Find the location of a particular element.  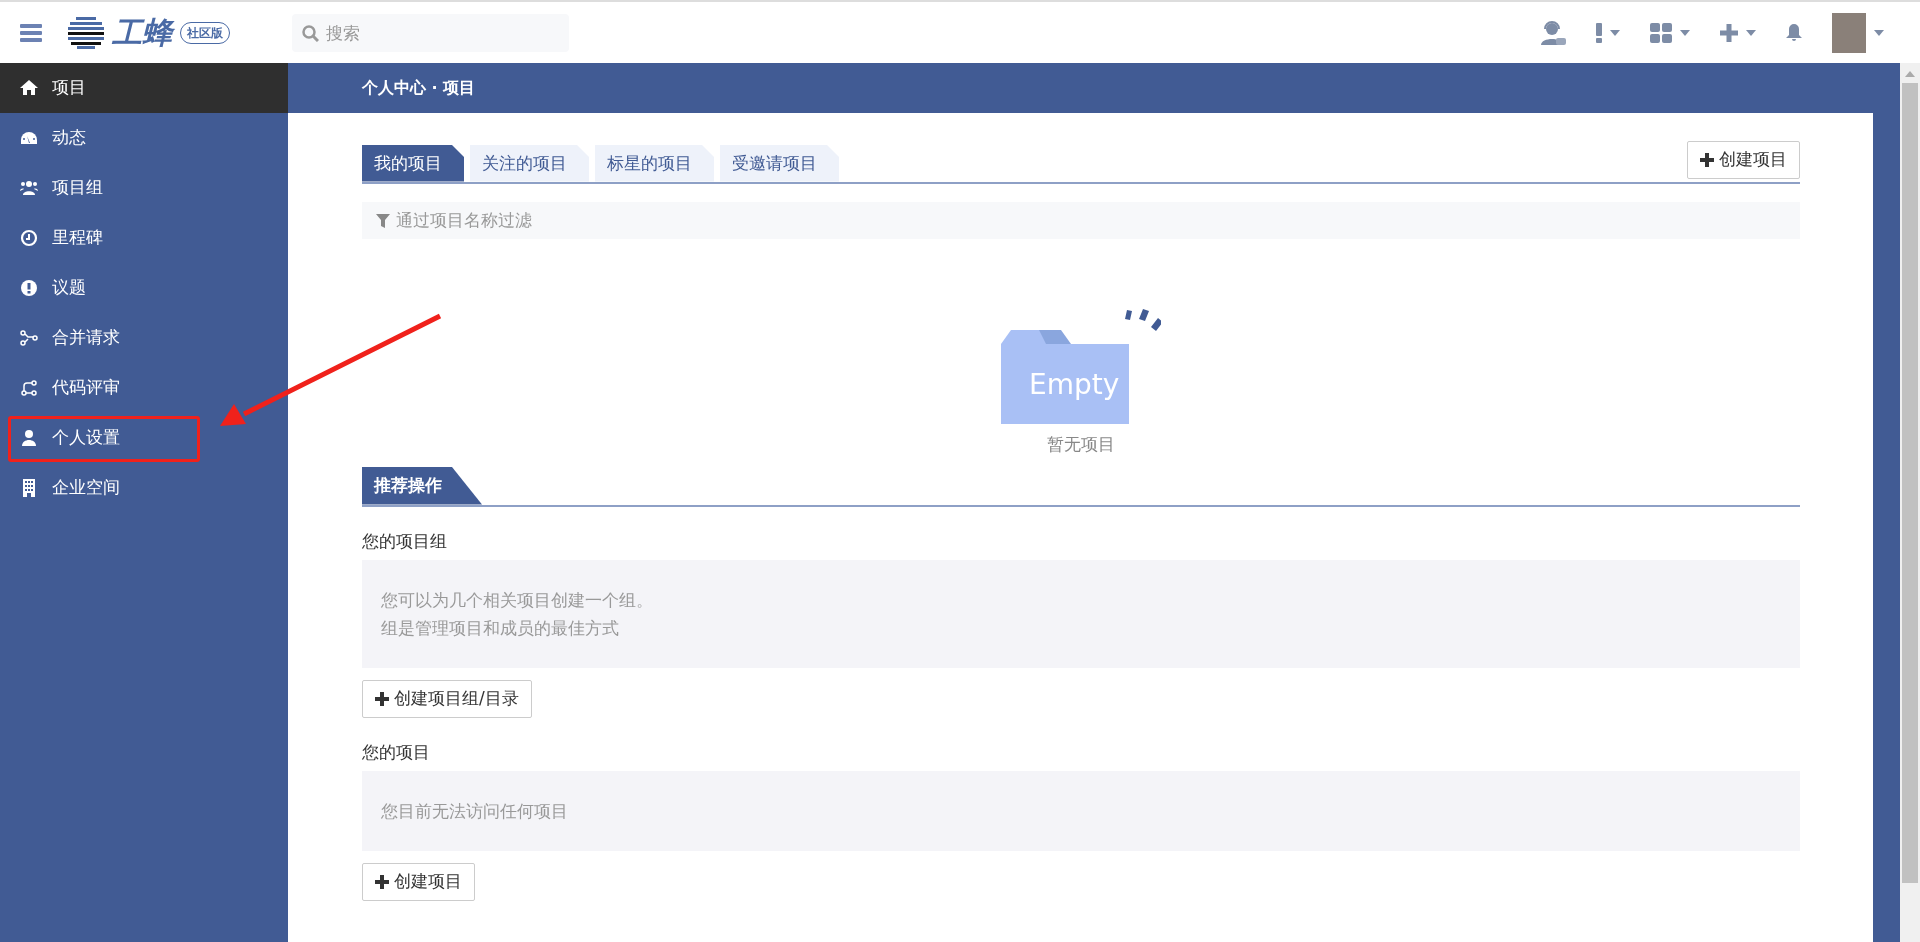

home-icon is located at coordinates (29, 88).